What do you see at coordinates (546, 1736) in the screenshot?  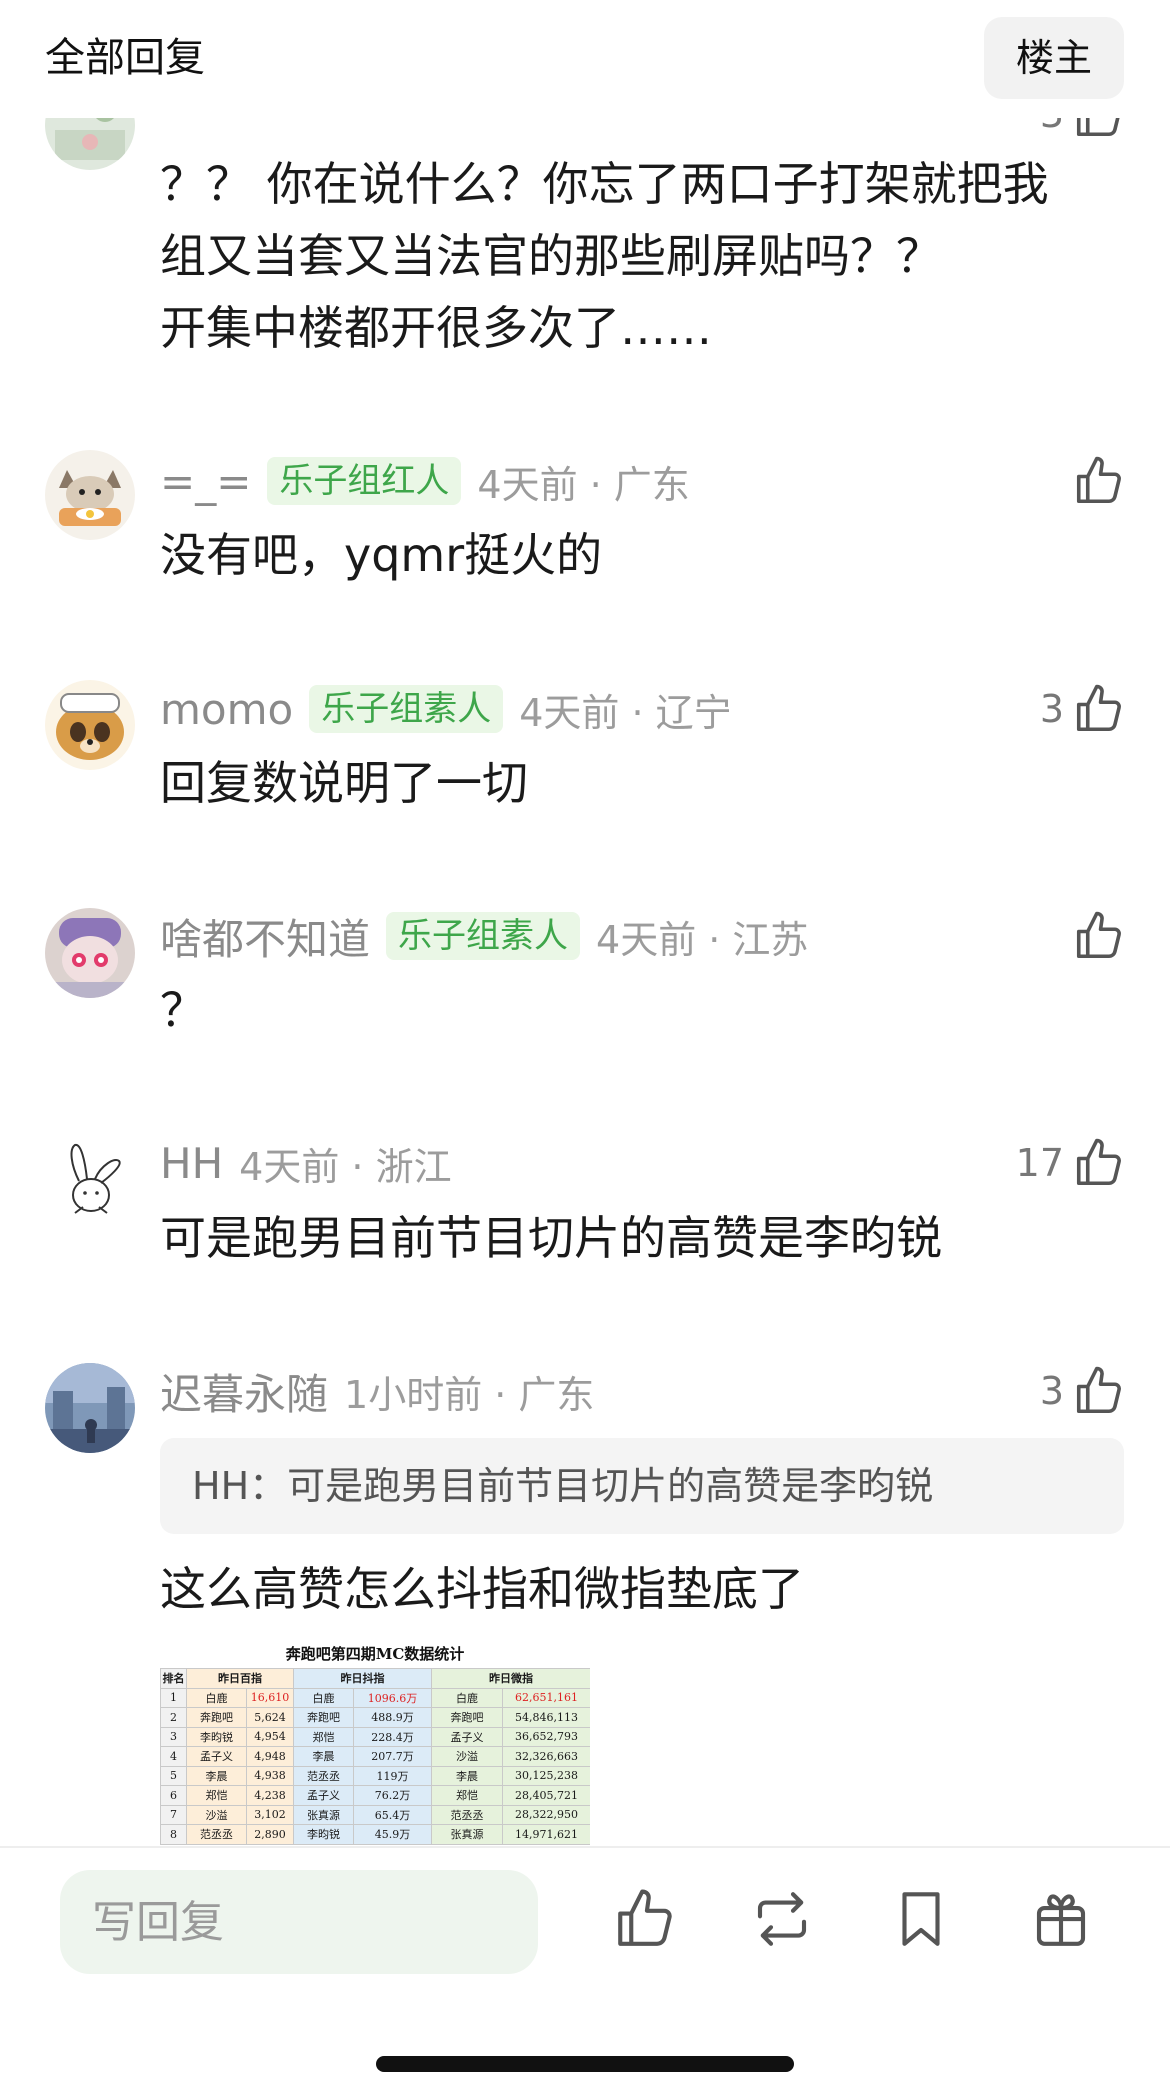 I see `table-cell: 36,652,793` at bounding box center [546, 1736].